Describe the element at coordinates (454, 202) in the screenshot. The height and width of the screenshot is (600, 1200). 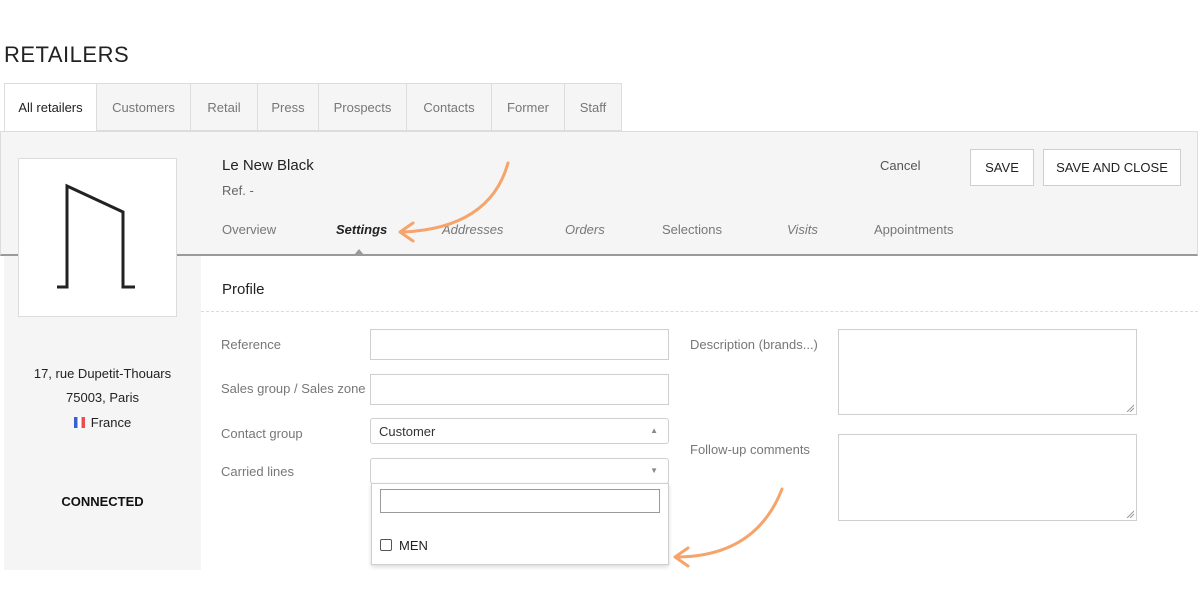
I see `arrow-to-settings-icon` at that location.